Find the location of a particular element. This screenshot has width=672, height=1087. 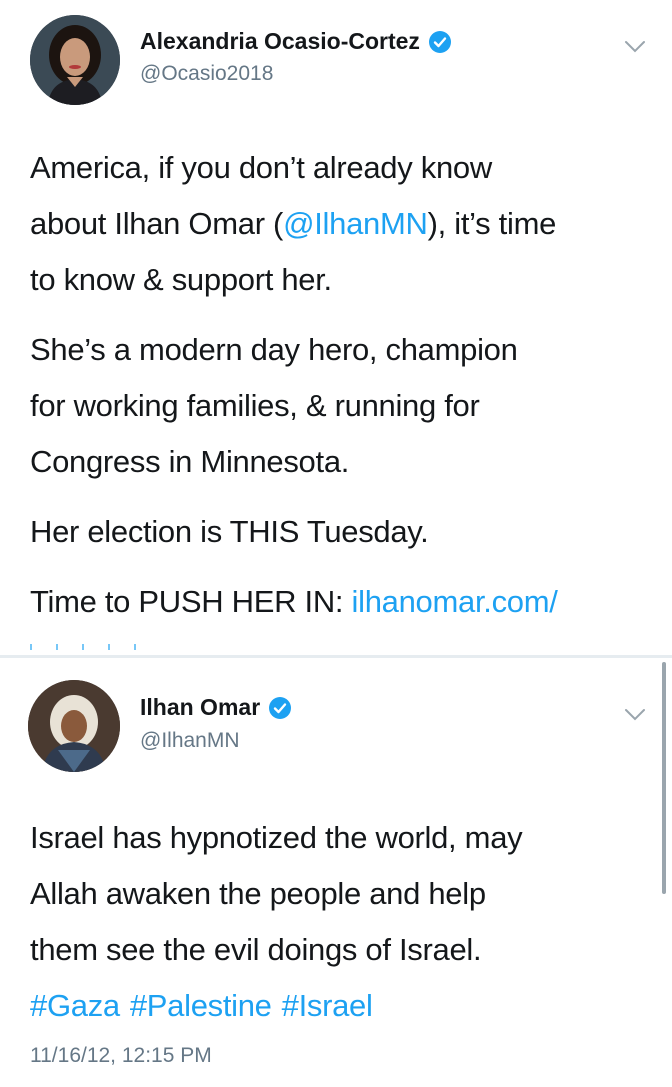

paragraph: Her election is THIS Tuesday. is located at coordinates (345, 532).